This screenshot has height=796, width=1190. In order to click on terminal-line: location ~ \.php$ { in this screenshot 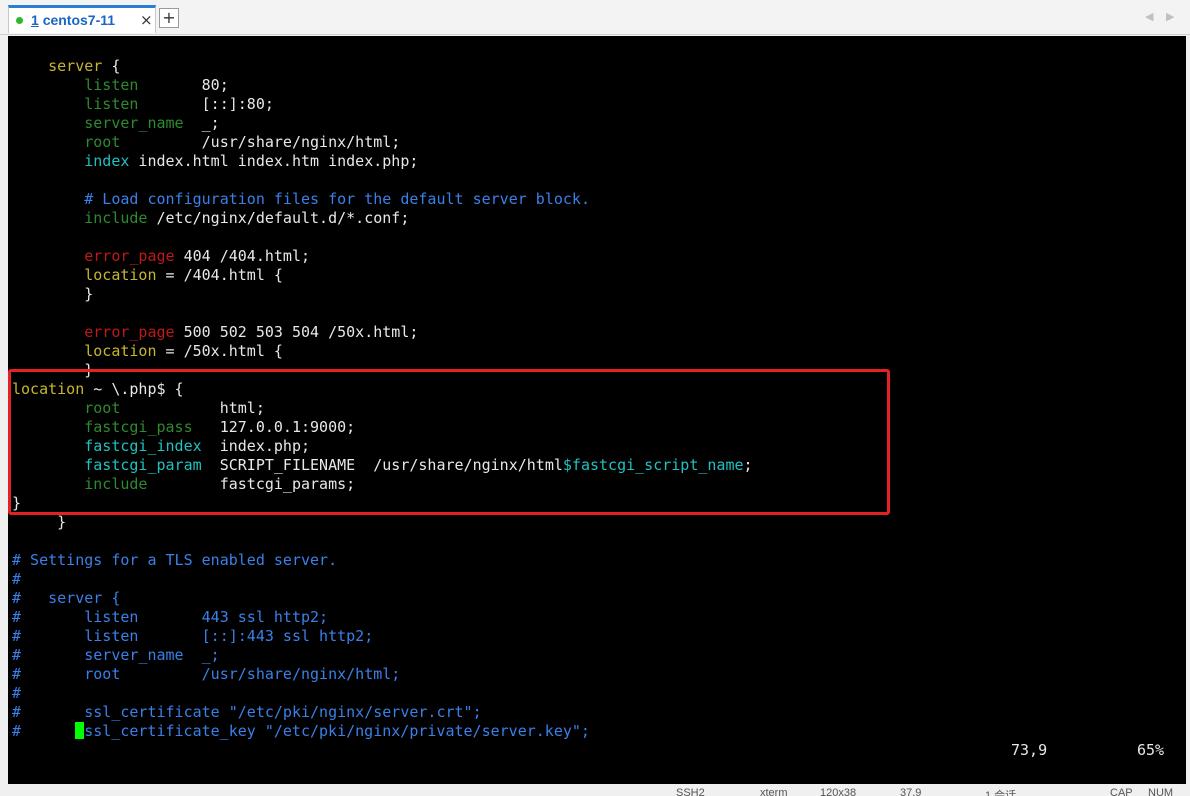, I will do `click(98, 389)`.